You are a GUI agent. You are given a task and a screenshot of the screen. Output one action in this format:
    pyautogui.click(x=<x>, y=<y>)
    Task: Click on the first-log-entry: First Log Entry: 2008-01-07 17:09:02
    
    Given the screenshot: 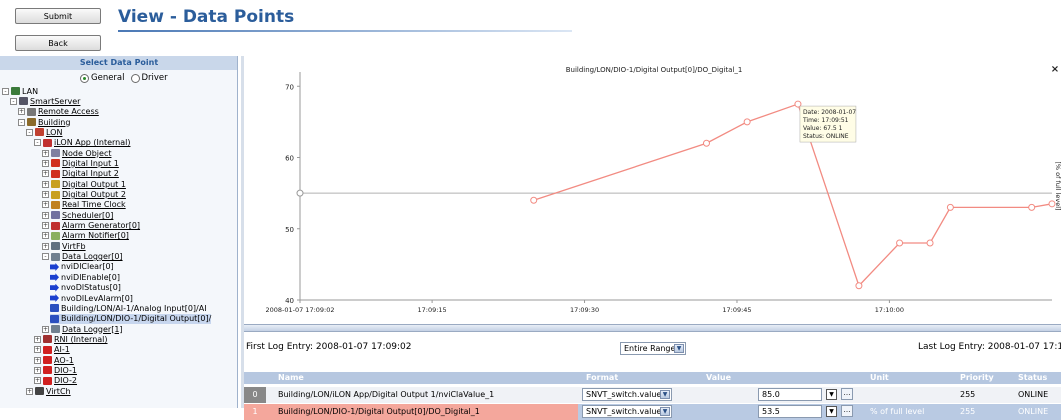 What is the action you would take?
    pyautogui.click(x=329, y=347)
    